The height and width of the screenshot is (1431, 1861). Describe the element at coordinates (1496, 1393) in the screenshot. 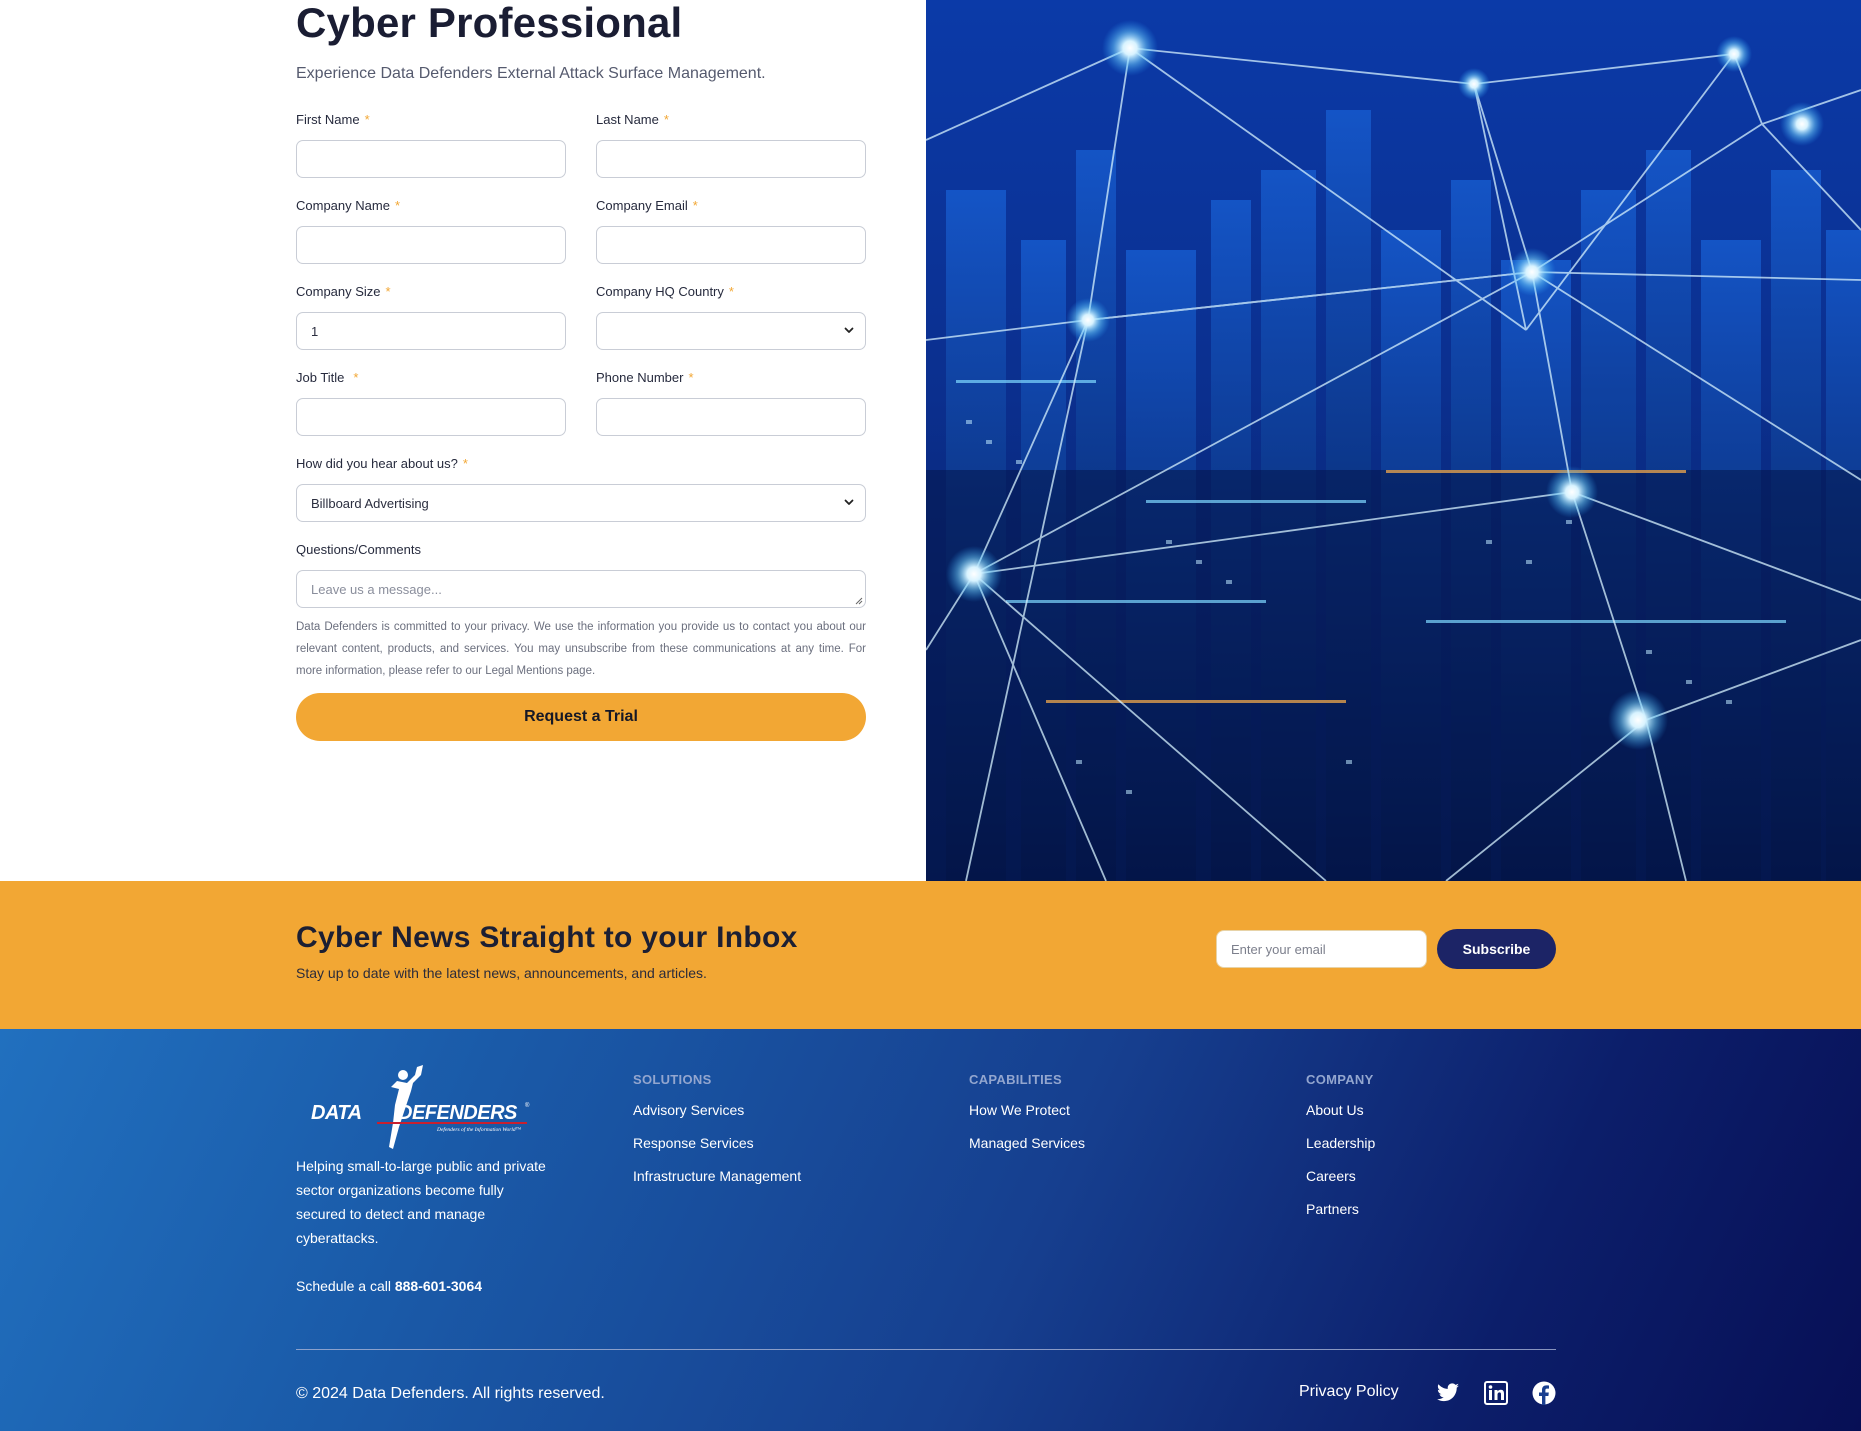

I see `linkedin-icon` at that location.